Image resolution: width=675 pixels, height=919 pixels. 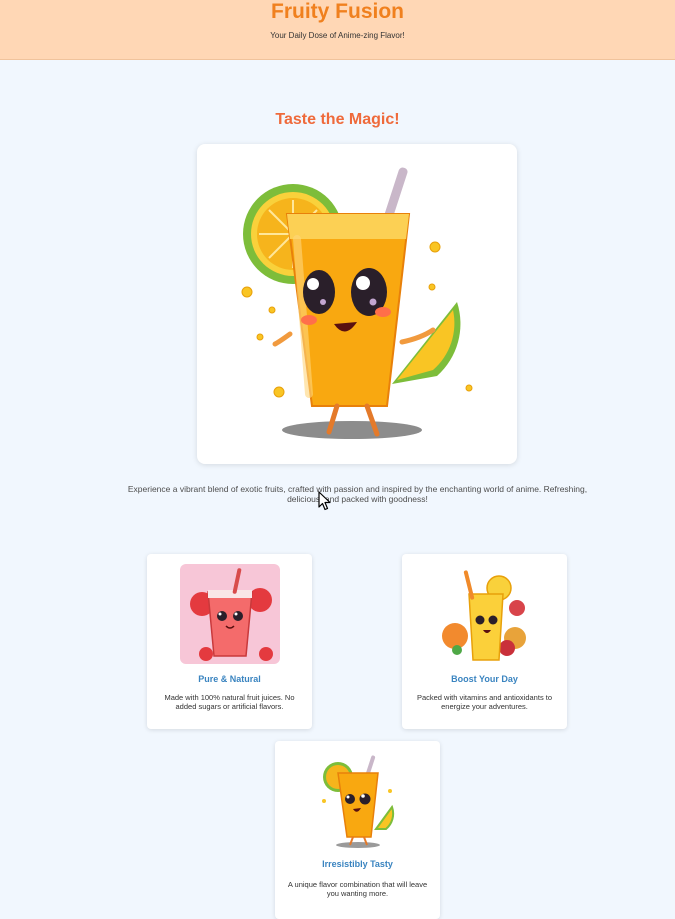 What do you see at coordinates (324, 501) in the screenshot?
I see `mouse-cursor-icon` at bounding box center [324, 501].